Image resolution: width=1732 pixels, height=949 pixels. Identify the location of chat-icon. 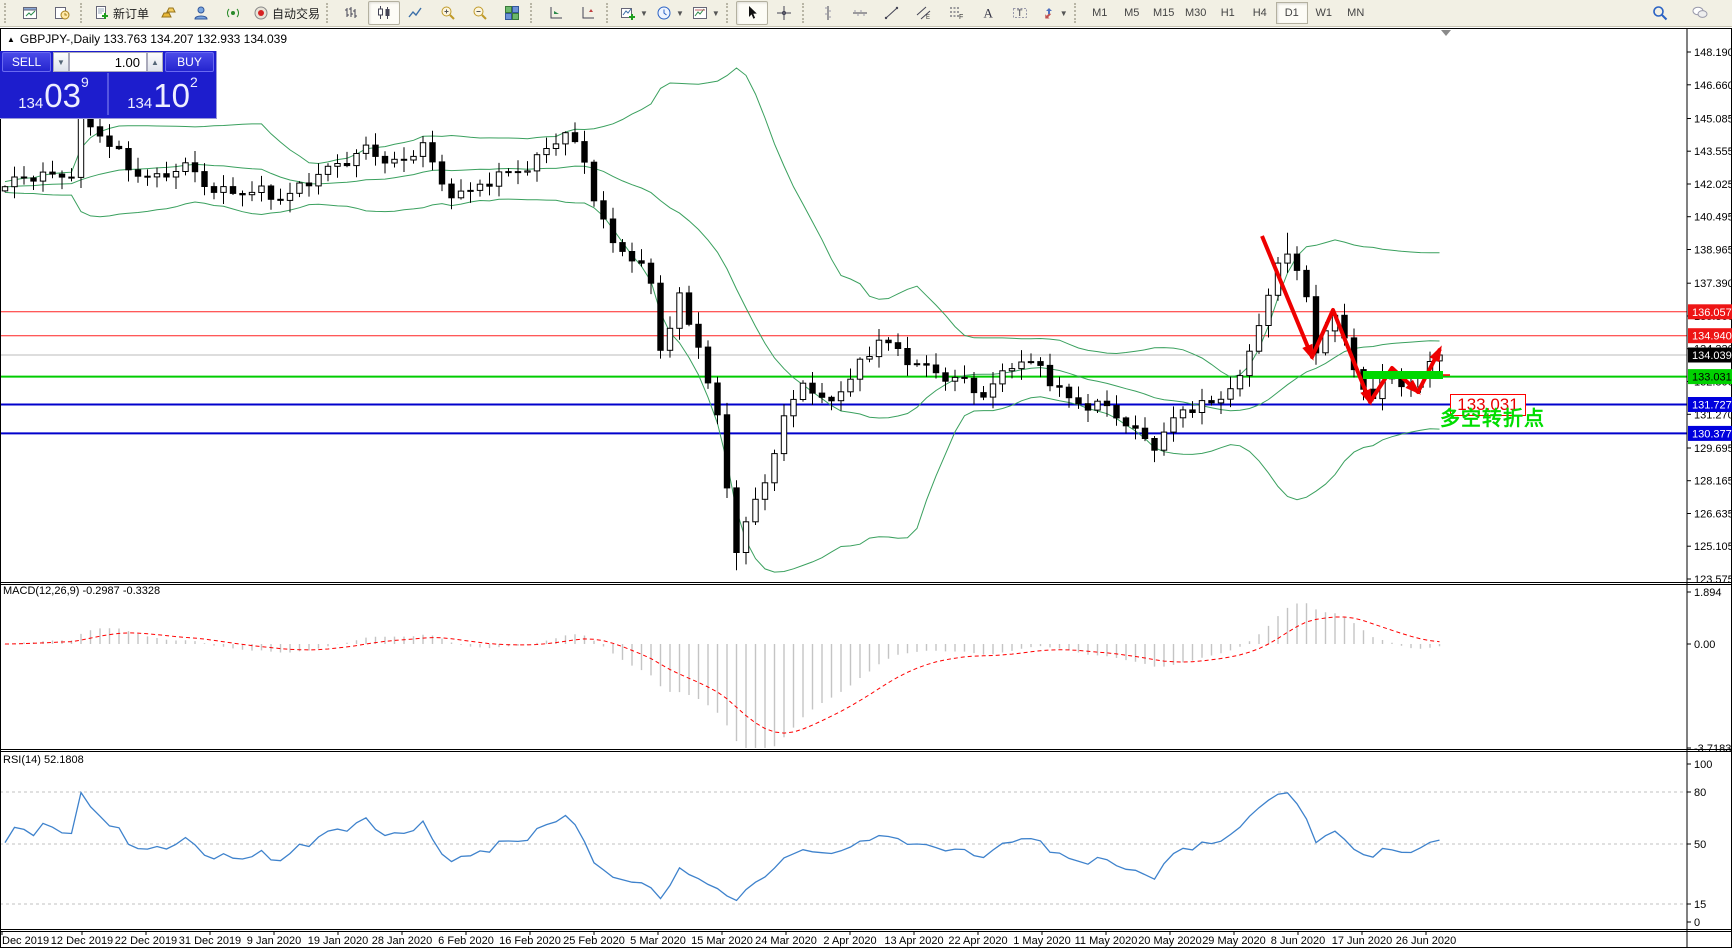
(1700, 12).